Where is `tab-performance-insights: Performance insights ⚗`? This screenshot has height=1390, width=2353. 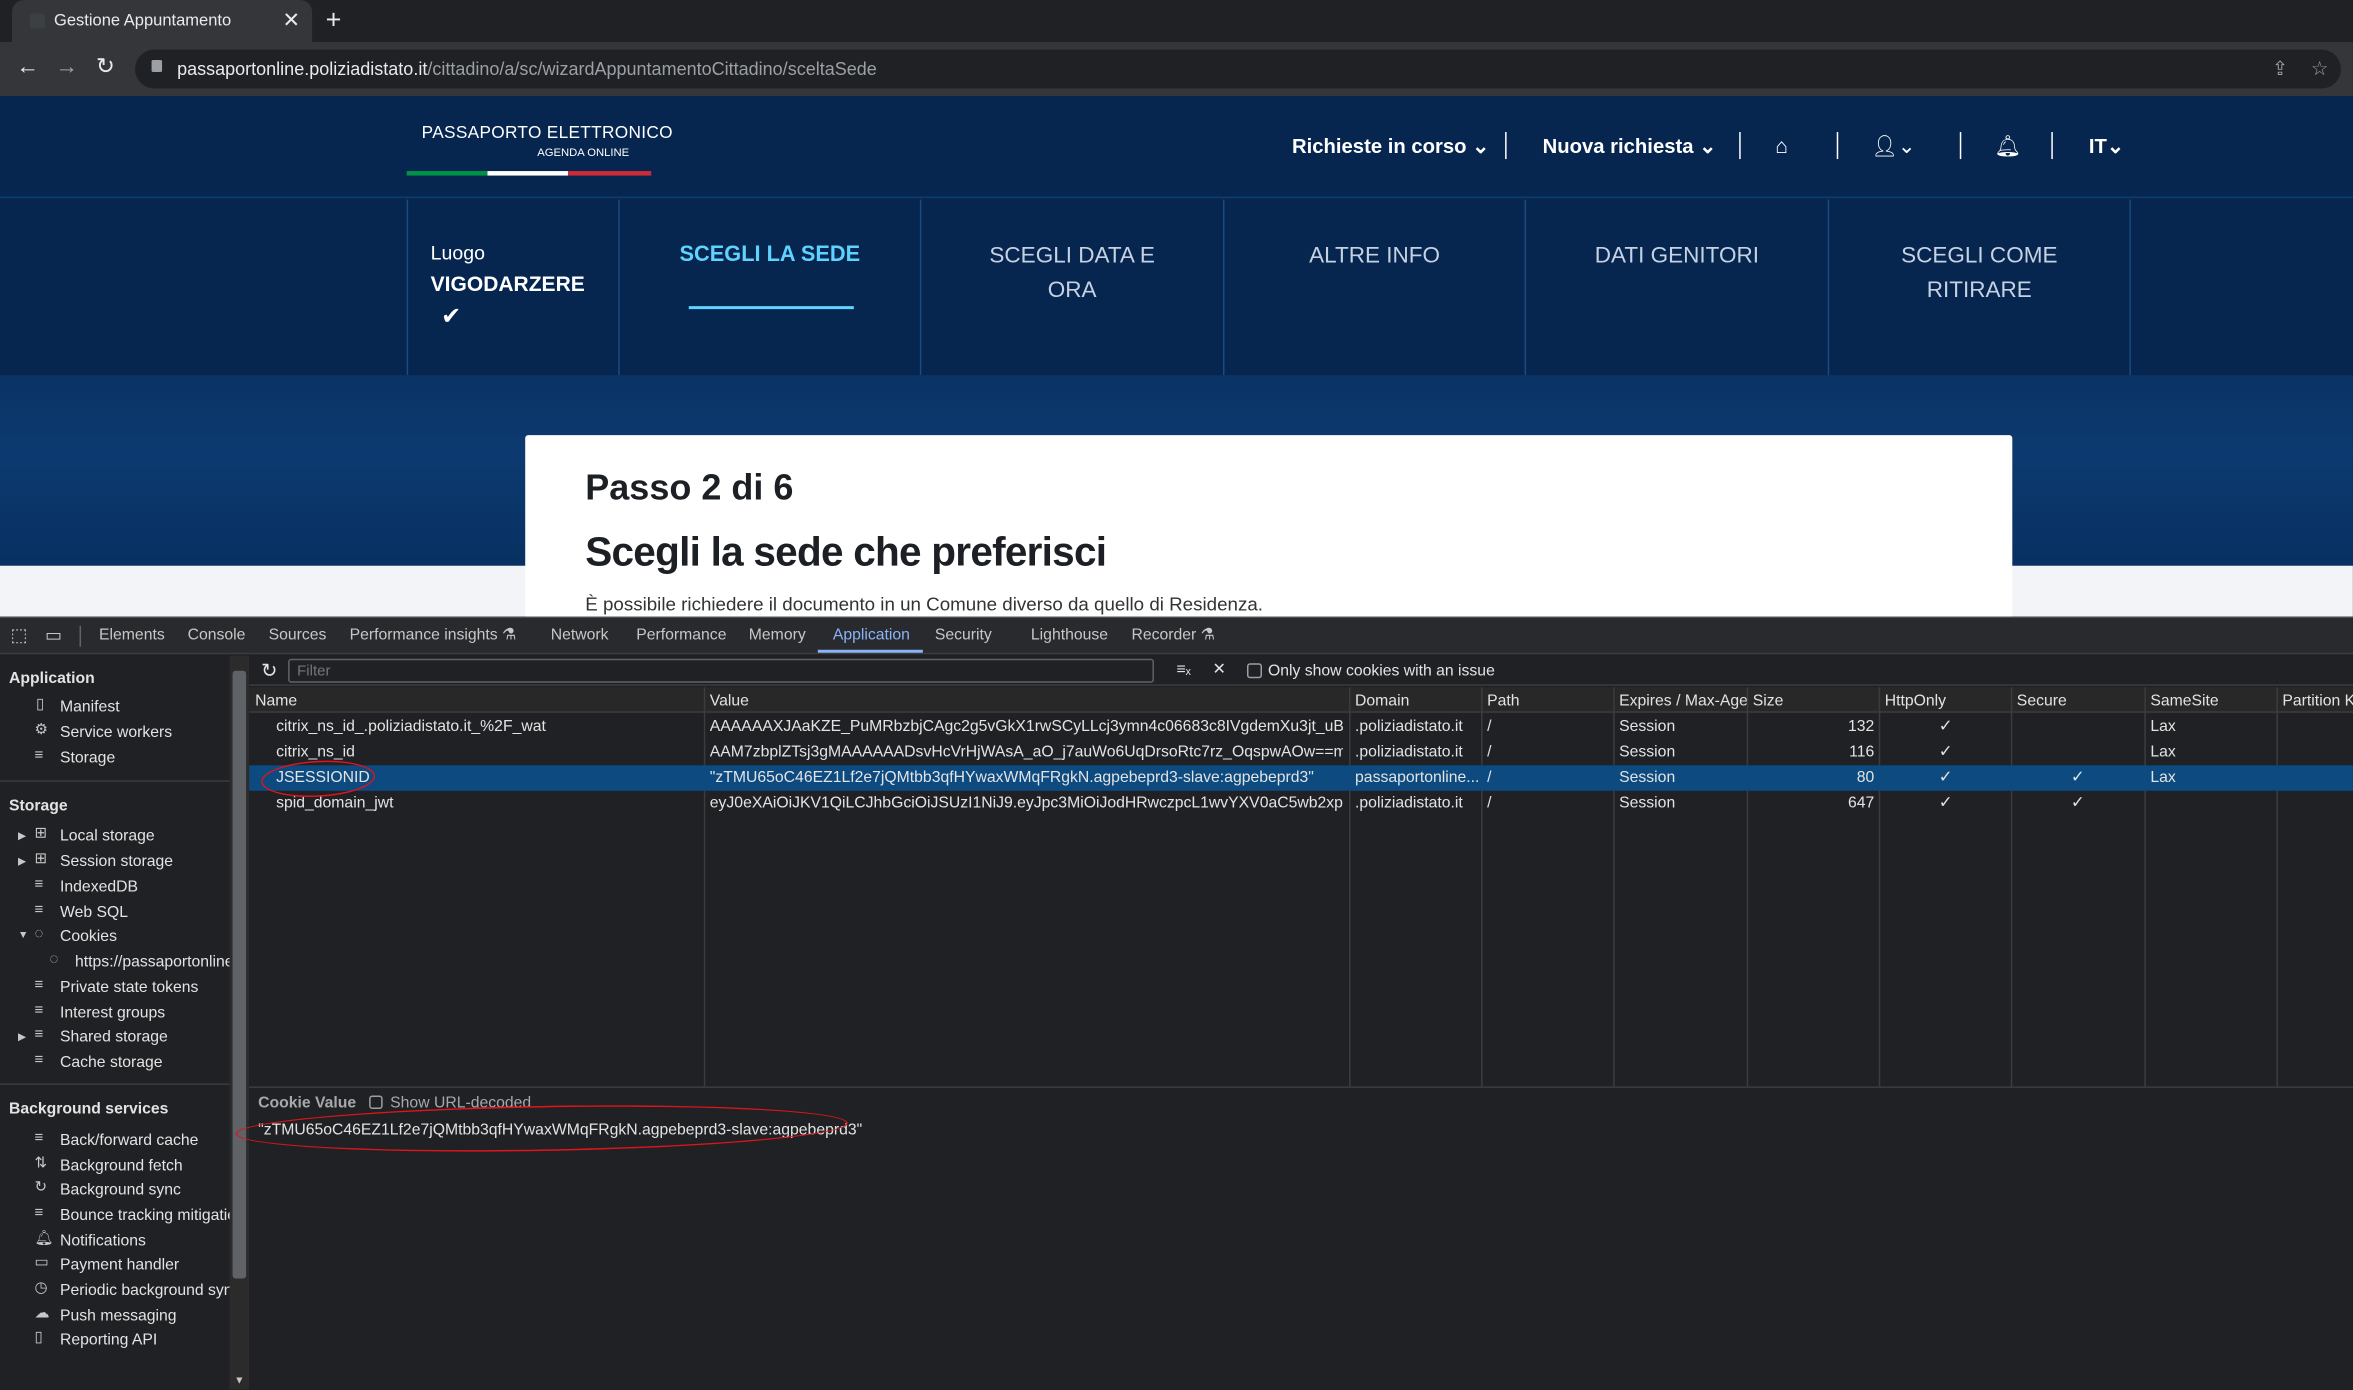
tab-performance-insights: Performance insights ⚗ is located at coordinates (433, 635).